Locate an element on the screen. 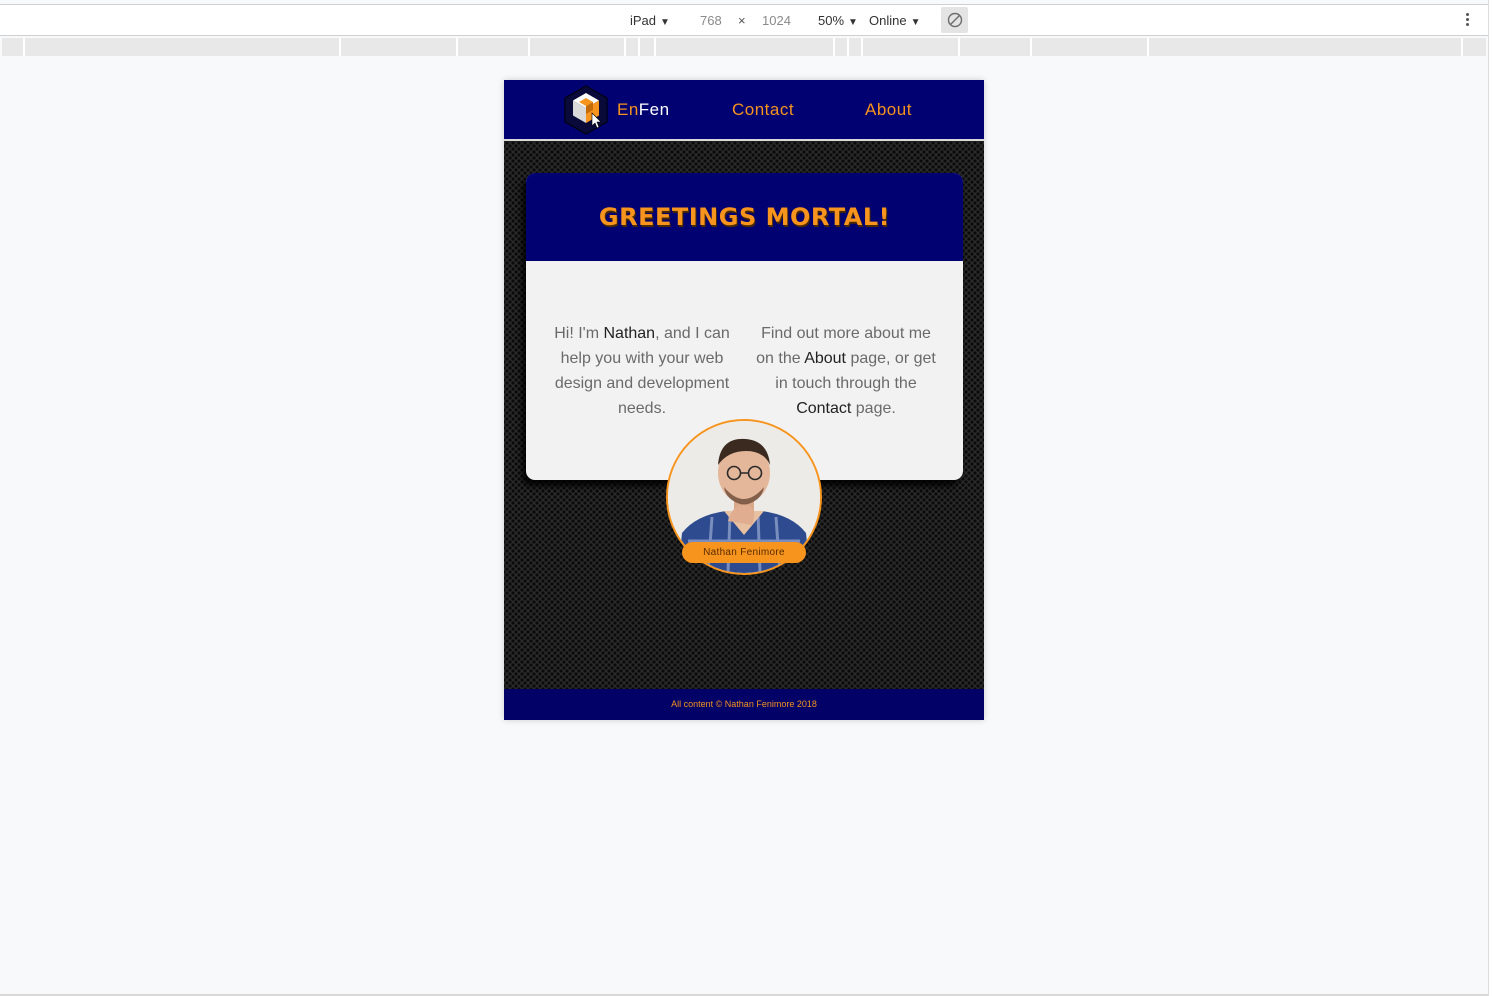 The height and width of the screenshot is (996, 1493). intro-name: Nathan is located at coordinates (629, 333).